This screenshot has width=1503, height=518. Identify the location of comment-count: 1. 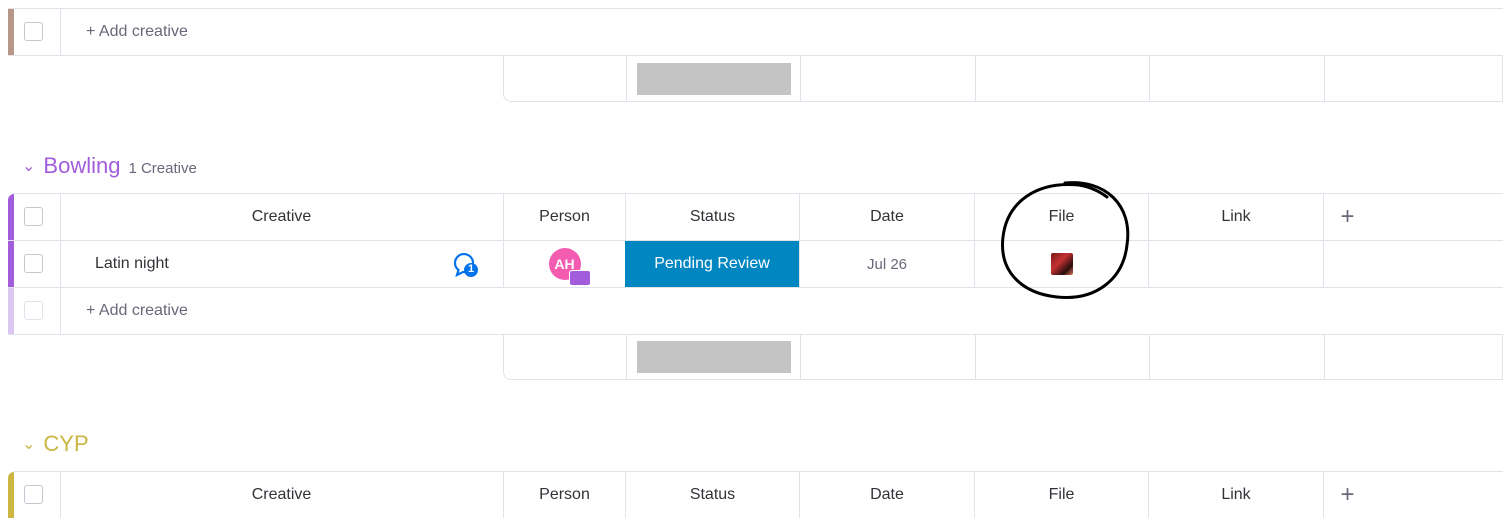
(471, 269).